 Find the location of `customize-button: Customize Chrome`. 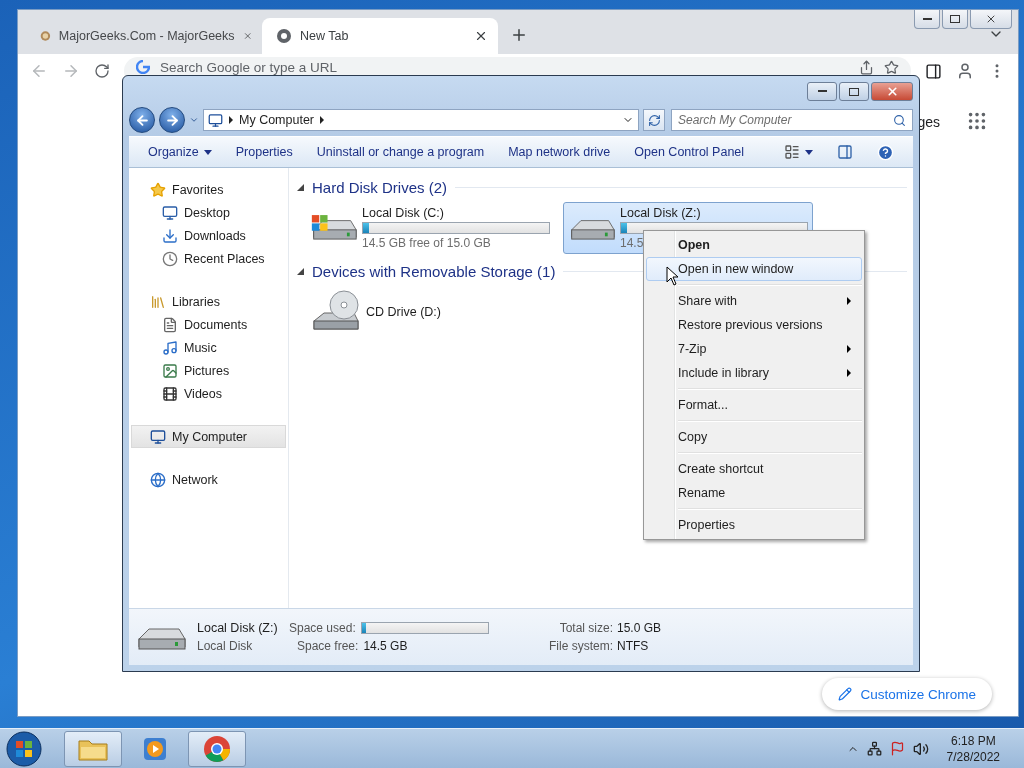

customize-button: Customize Chrome is located at coordinates (907, 694).